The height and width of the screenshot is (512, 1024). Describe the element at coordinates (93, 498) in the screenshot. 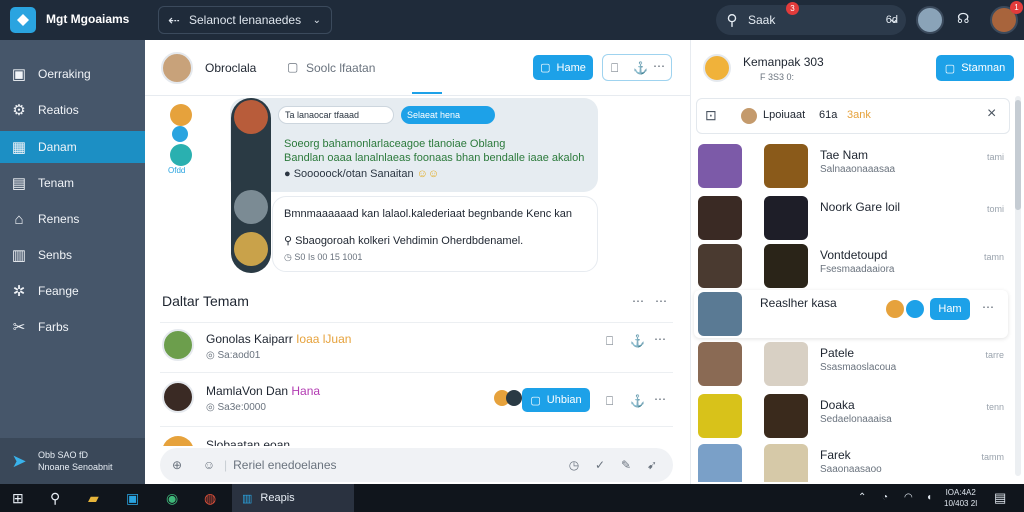

I see `folder-icon: ▰` at that location.